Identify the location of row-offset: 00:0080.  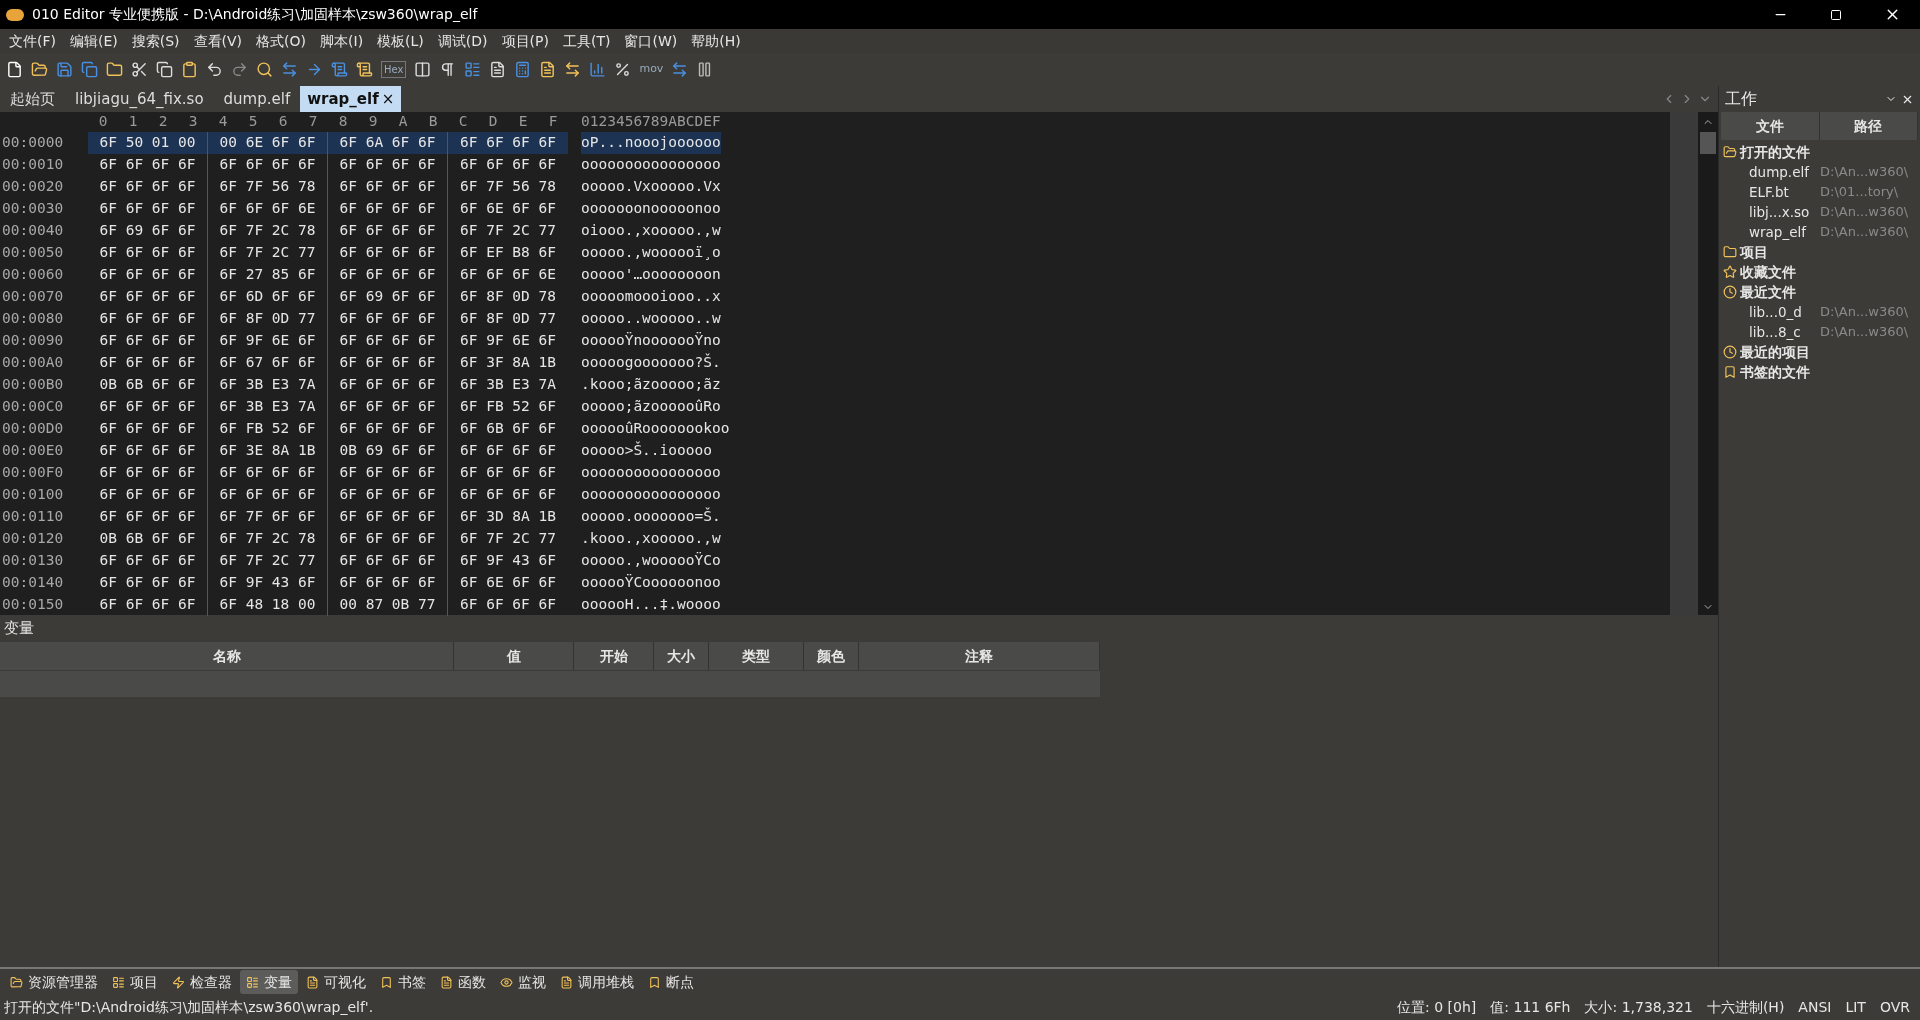
(33, 319).